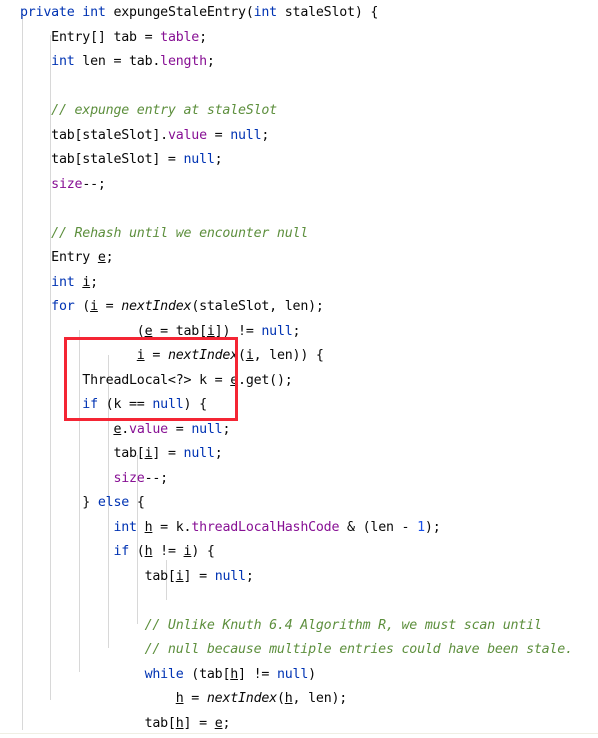 The image size is (598, 738). I want to click on code-token-pln: tab[, so click(160, 576).